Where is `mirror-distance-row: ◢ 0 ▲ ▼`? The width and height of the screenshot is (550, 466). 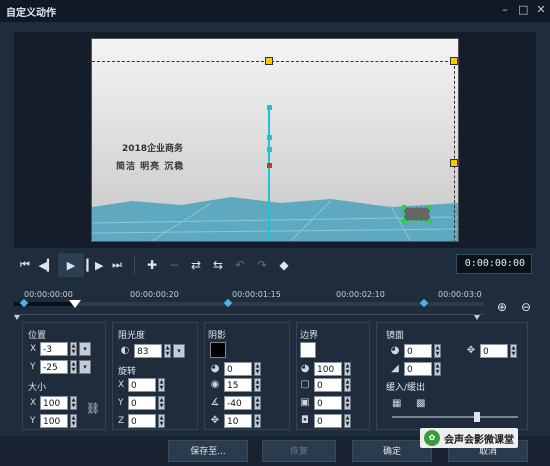 mirror-distance-row: ◢ 0 ▲ ▼ is located at coordinates (414, 369).